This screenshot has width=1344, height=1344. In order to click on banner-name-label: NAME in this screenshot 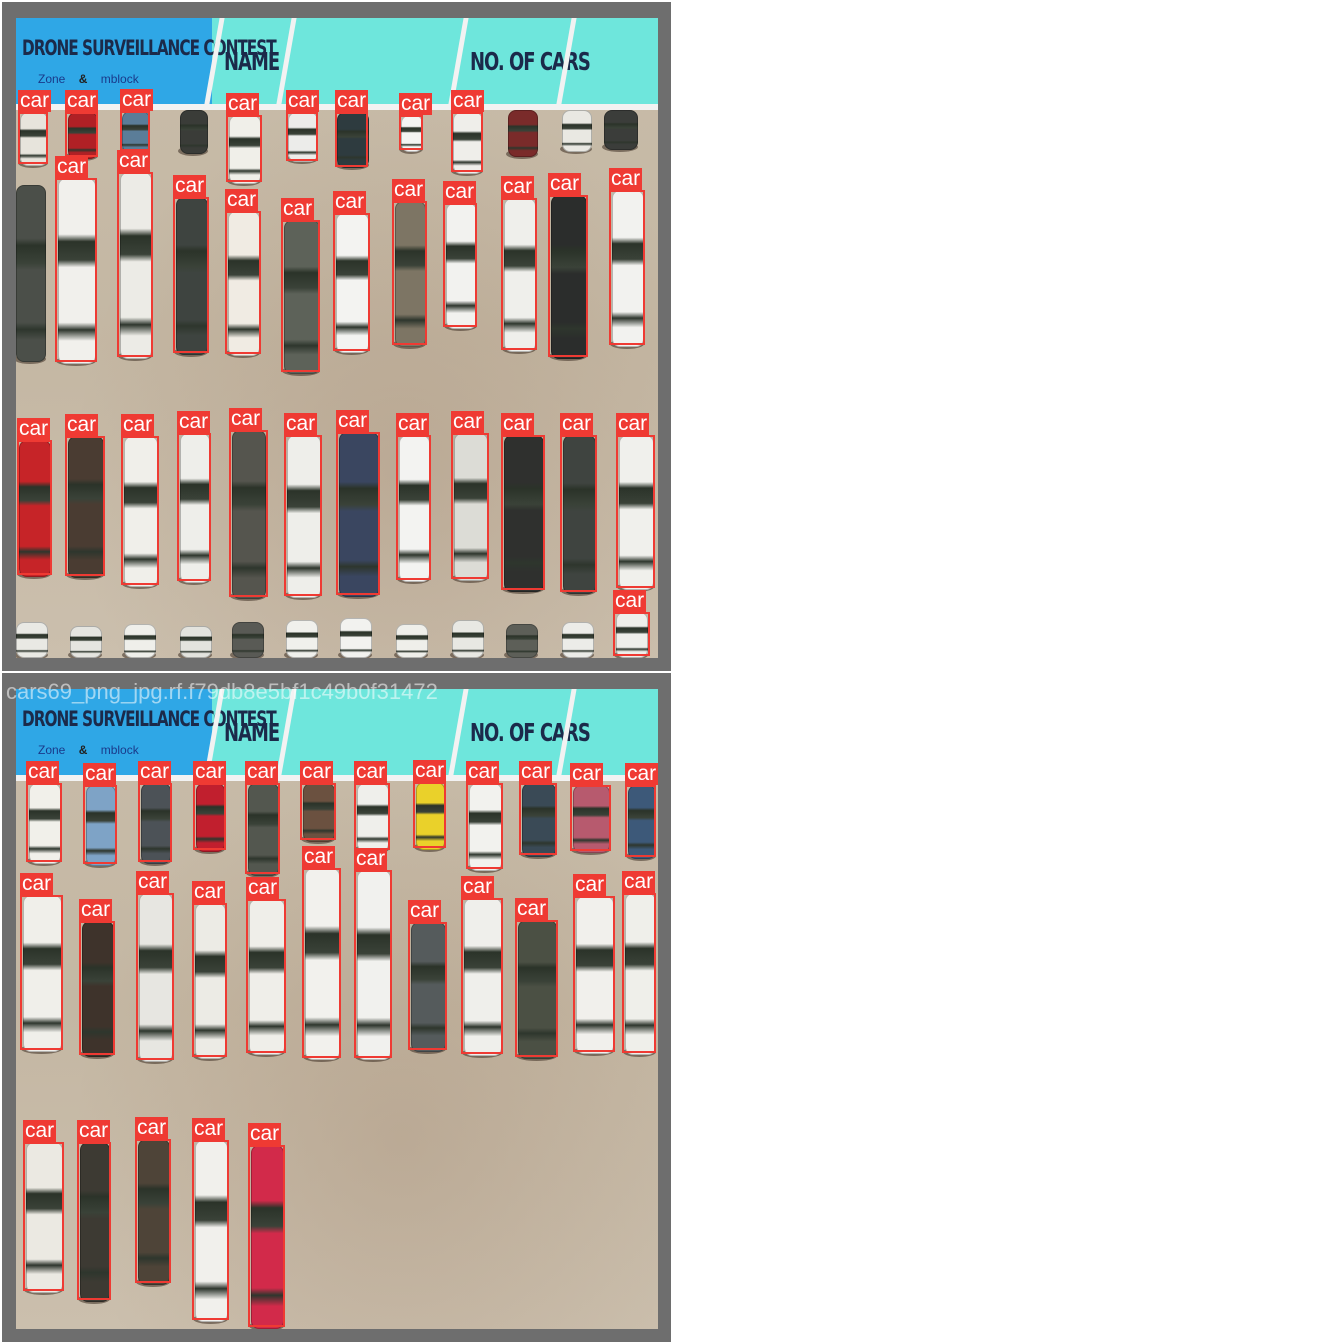, I will do `click(252, 732)`.